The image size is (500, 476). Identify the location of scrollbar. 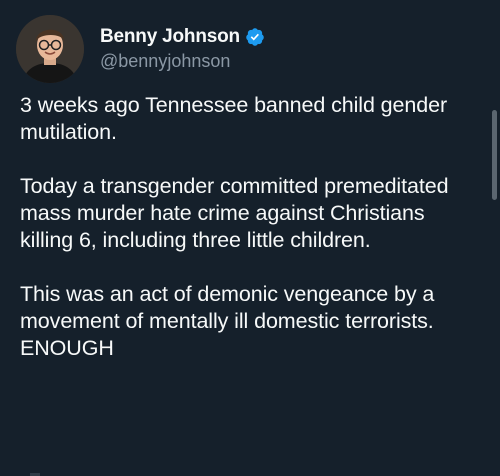
(494, 155).